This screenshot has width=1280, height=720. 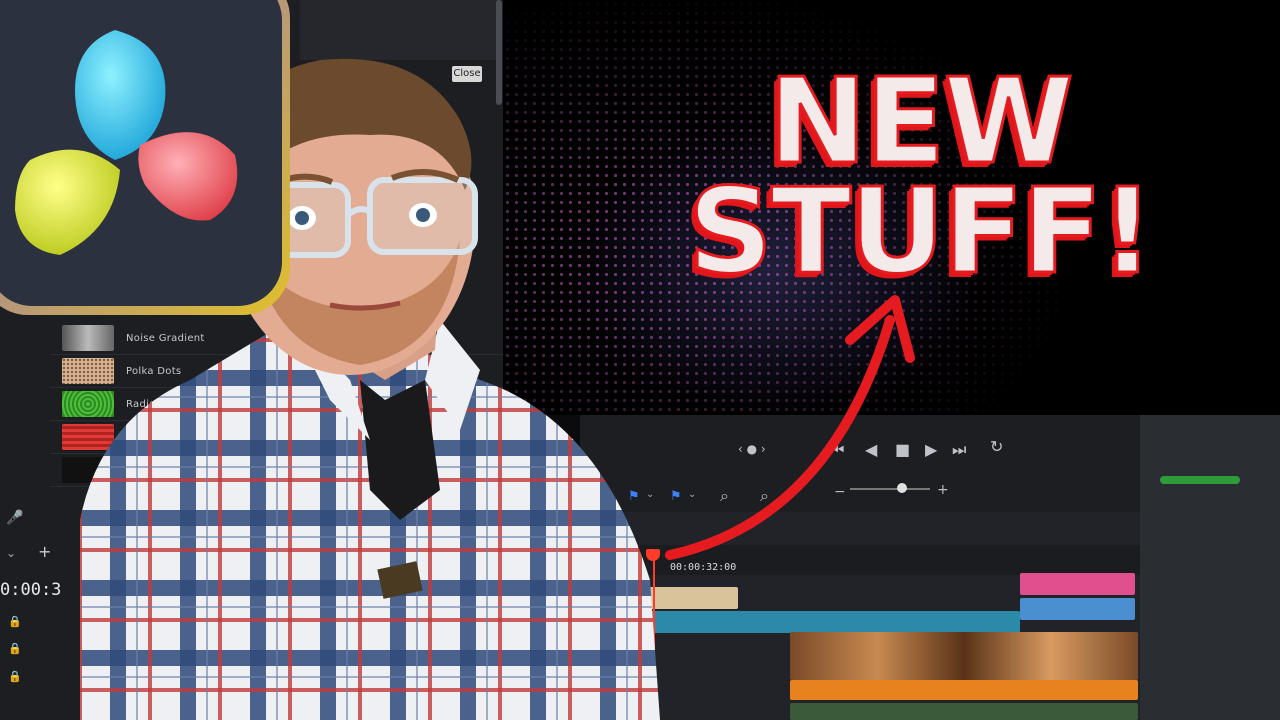 What do you see at coordinates (11, 553) in the screenshot?
I see `chevron-down-icon: ⌄` at bounding box center [11, 553].